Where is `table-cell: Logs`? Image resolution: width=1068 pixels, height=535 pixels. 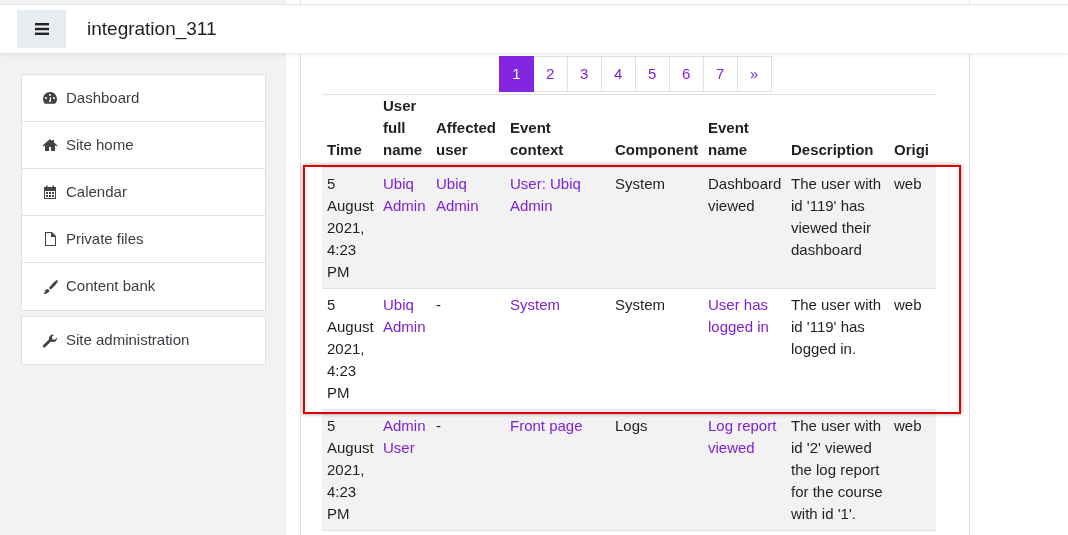 table-cell: Logs is located at coordinates (656, 470).